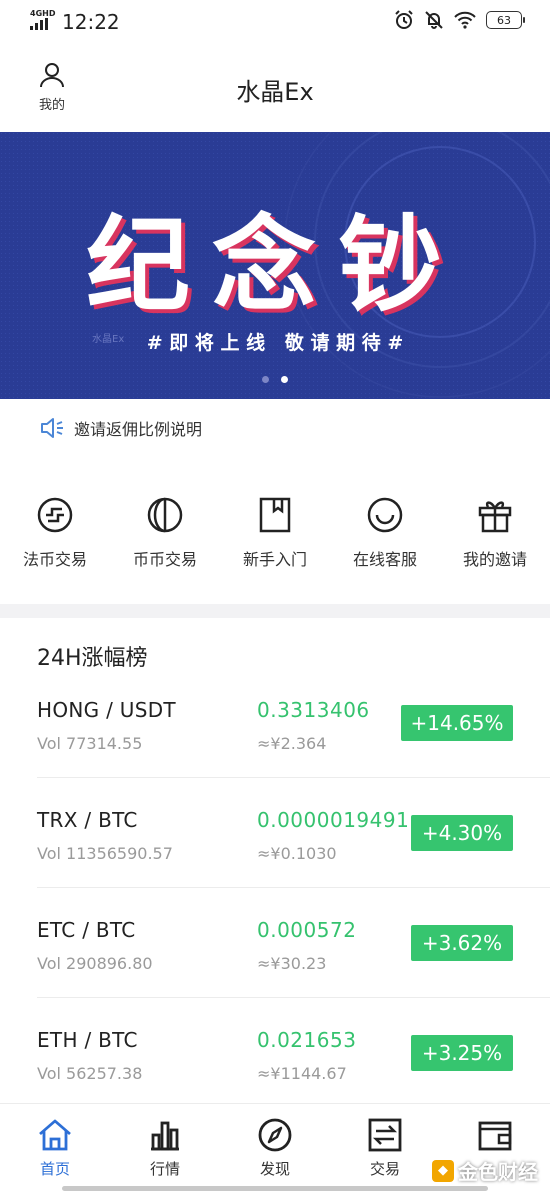 Image resolution: width=550 pixels, height=1192 pixels. Describe the element at coordinates (87, 820) in the screenshot. I see `trading-pair: TRX / BTC` at that location.